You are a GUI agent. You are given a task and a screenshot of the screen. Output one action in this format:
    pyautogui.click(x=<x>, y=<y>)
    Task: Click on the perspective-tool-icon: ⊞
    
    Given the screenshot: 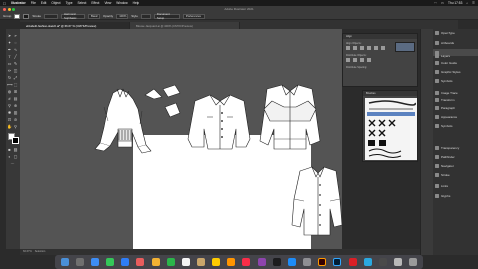 What is the action you would take?
    pyautogui.click(x=15, y=91)
    